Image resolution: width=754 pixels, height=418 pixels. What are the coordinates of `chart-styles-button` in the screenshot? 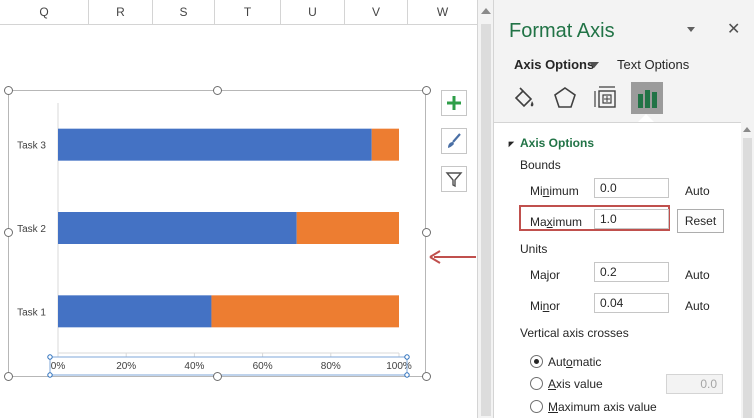 It's located at (454, 141).